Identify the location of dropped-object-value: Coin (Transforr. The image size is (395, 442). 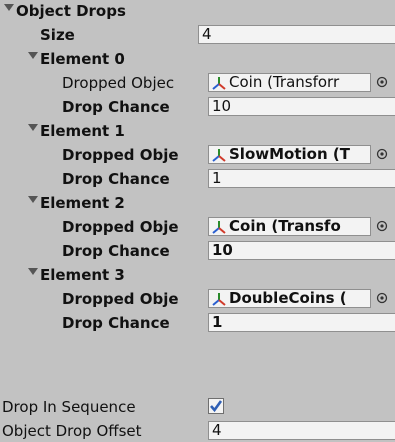
(284, 82).